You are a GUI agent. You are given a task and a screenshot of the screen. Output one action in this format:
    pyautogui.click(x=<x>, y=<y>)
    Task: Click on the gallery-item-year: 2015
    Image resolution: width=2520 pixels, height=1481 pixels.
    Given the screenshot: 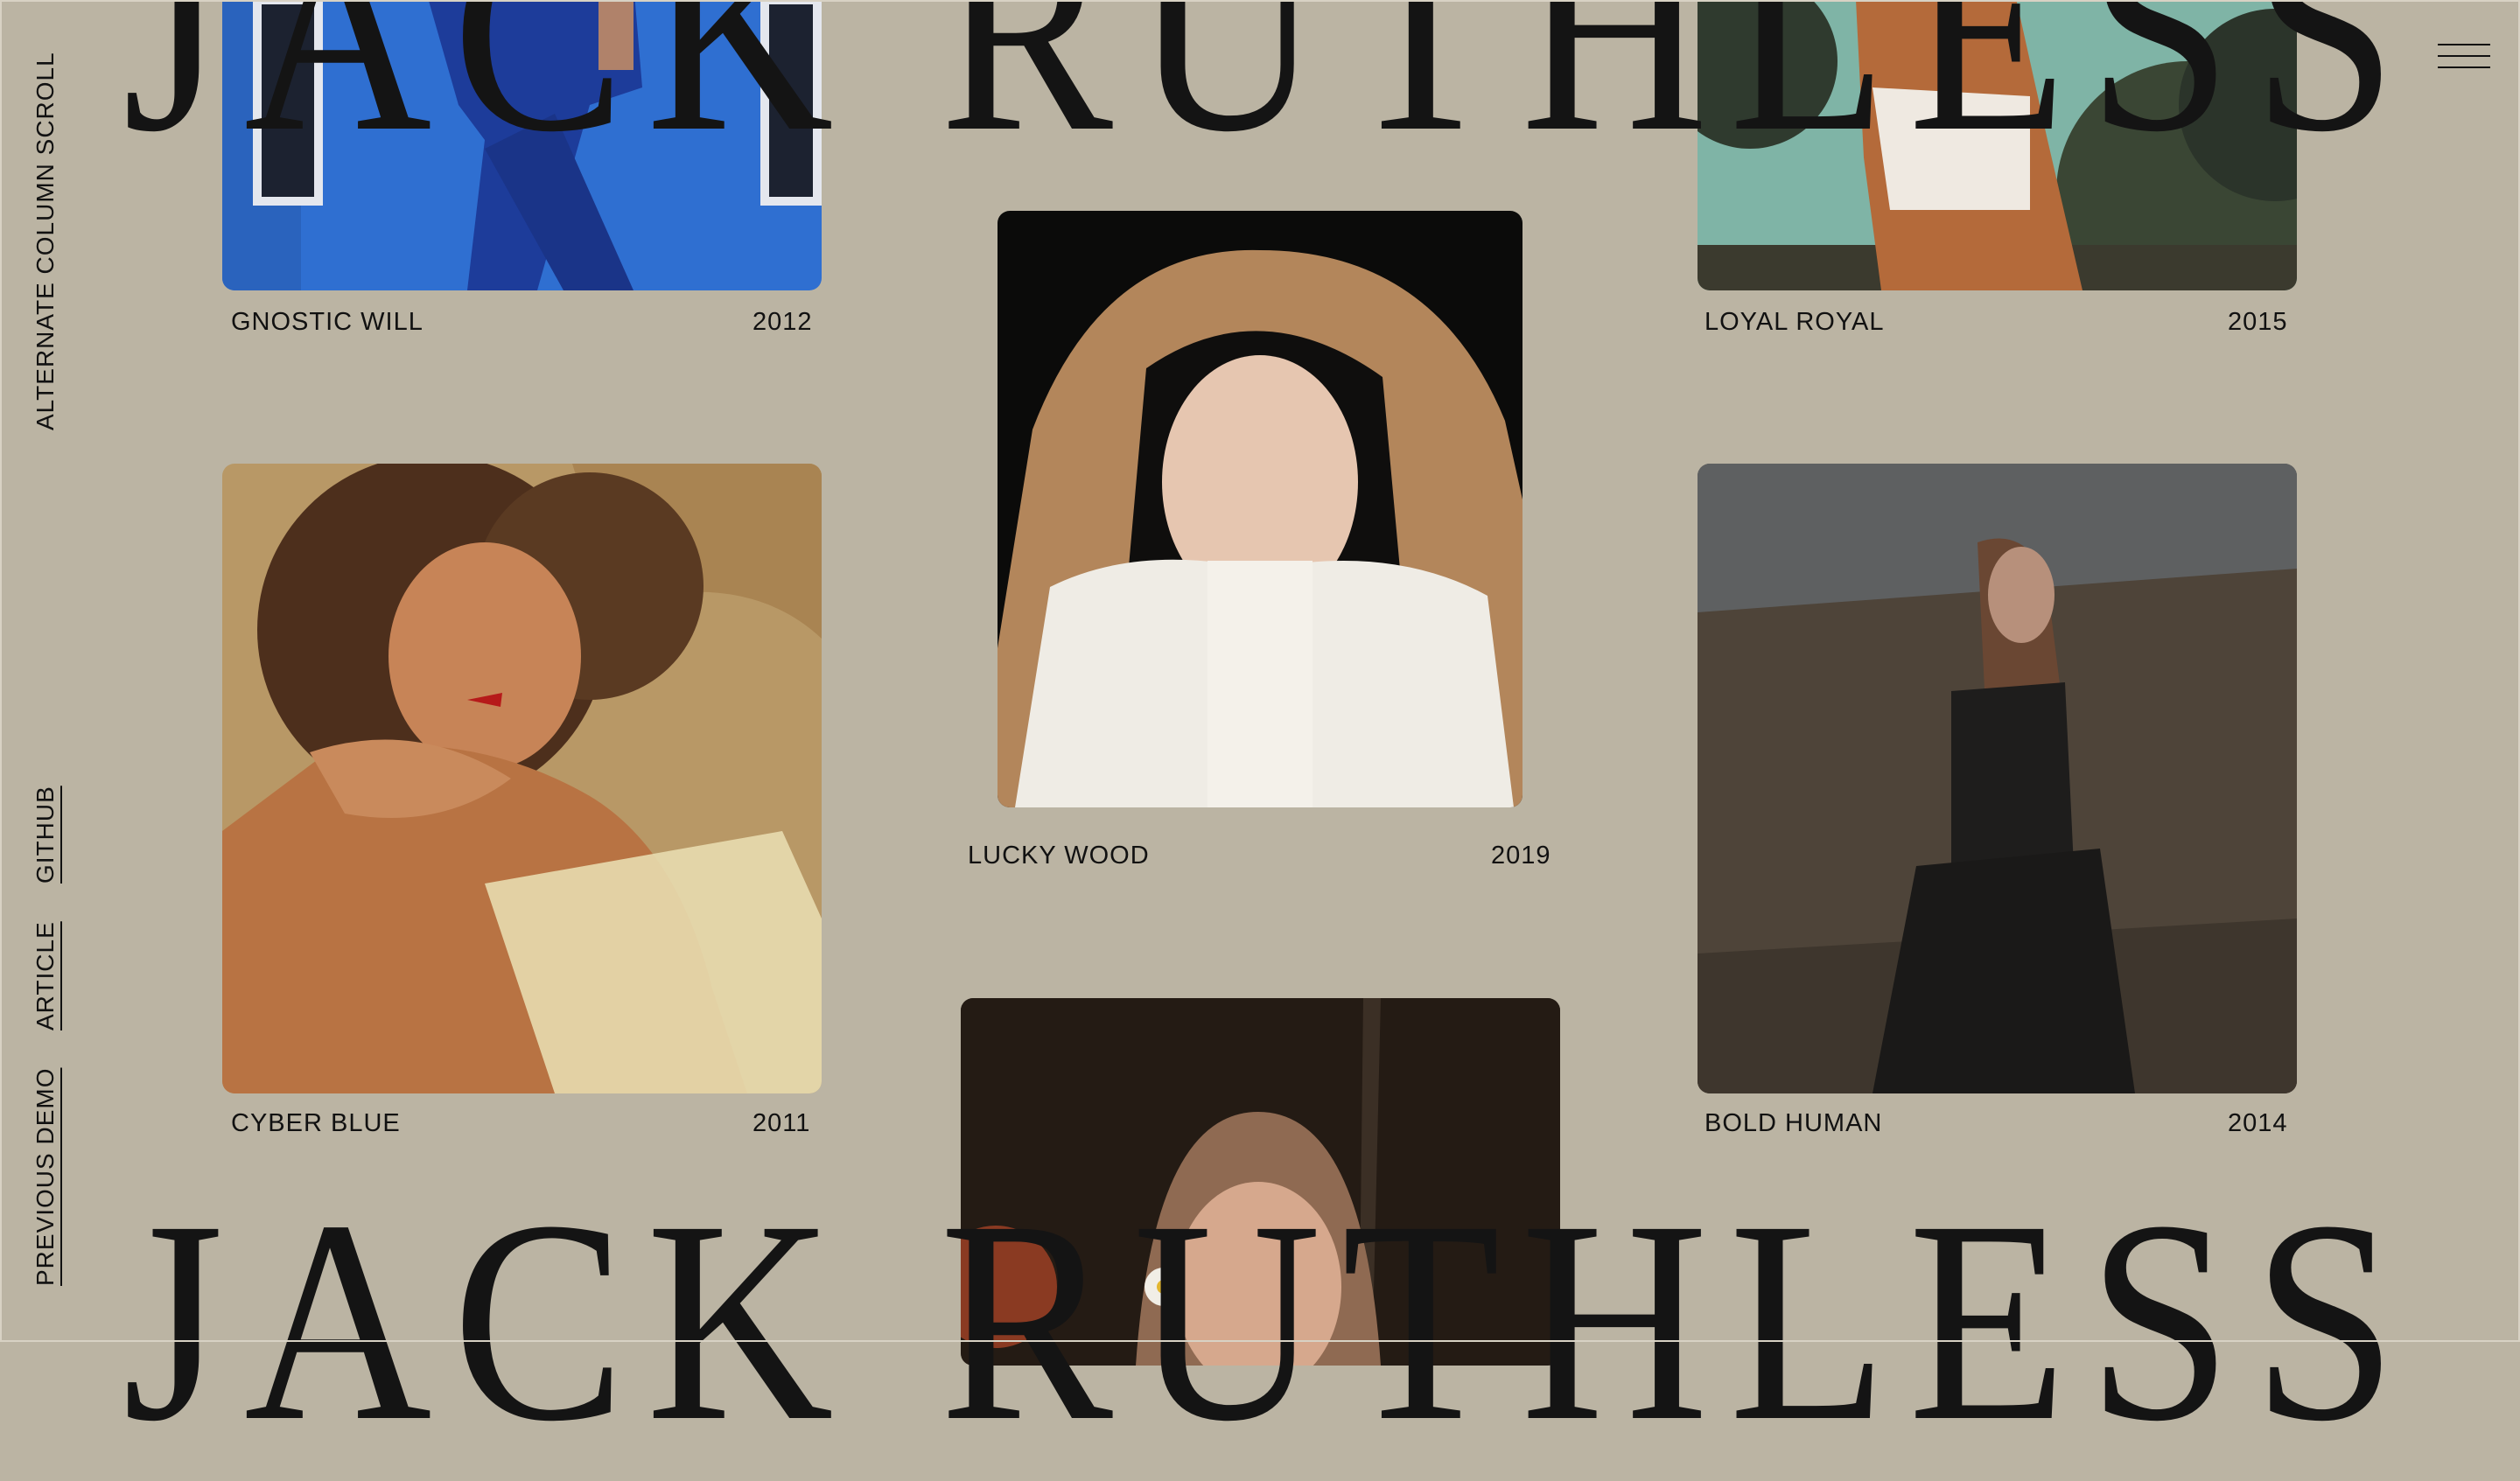 What is the action you would take?
    pyautogui.click(x=2258, y=322)
    